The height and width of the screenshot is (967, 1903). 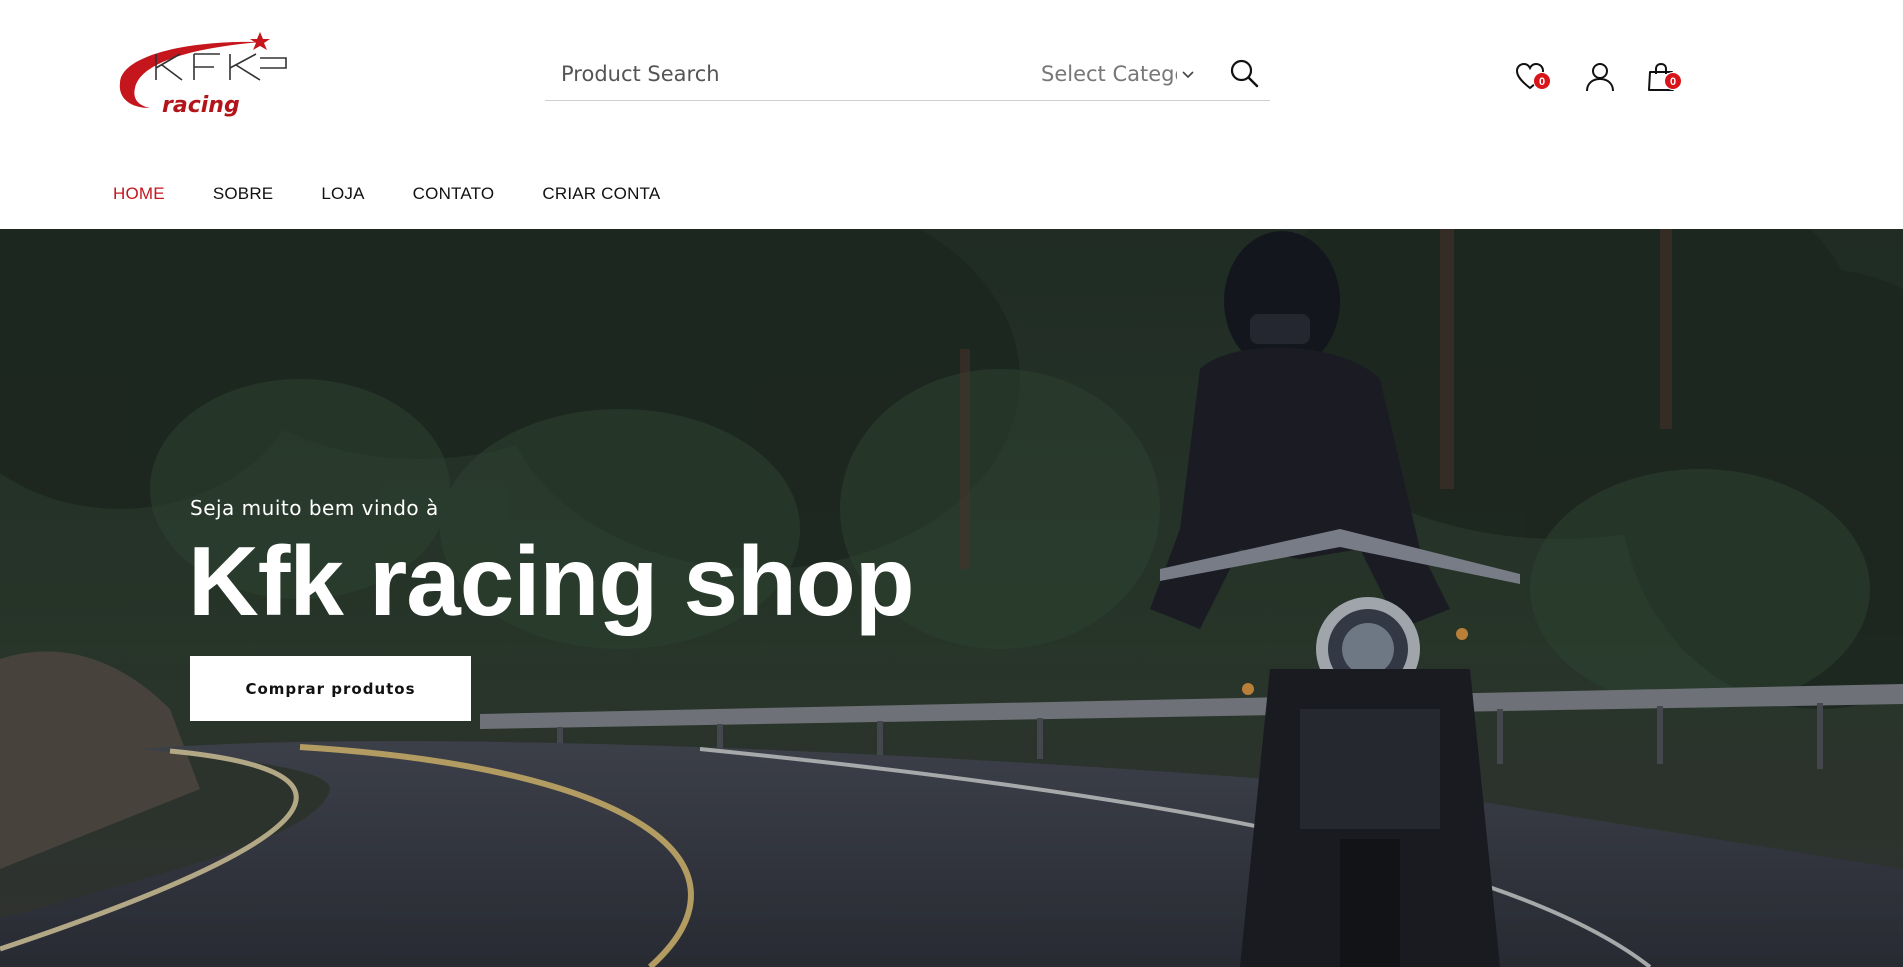 What do you see at coordinates (203, 75) in the screenshot?
I see `kfk-racing-logo: racing` at bounding box center [203, 75].